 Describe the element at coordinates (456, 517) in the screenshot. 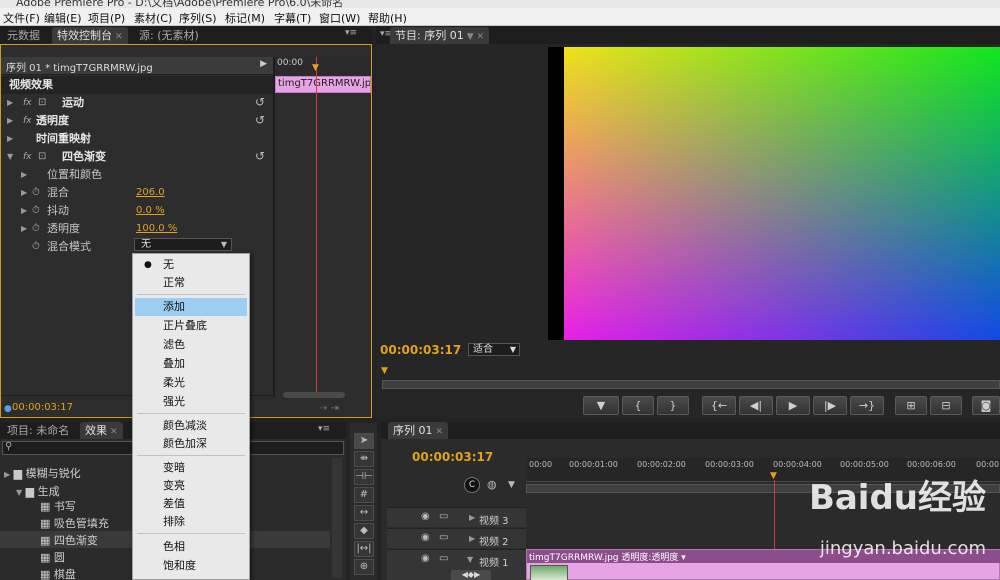

I see `track-header-video-3: ◉ ▭ ▶ 视频 3` at that location.